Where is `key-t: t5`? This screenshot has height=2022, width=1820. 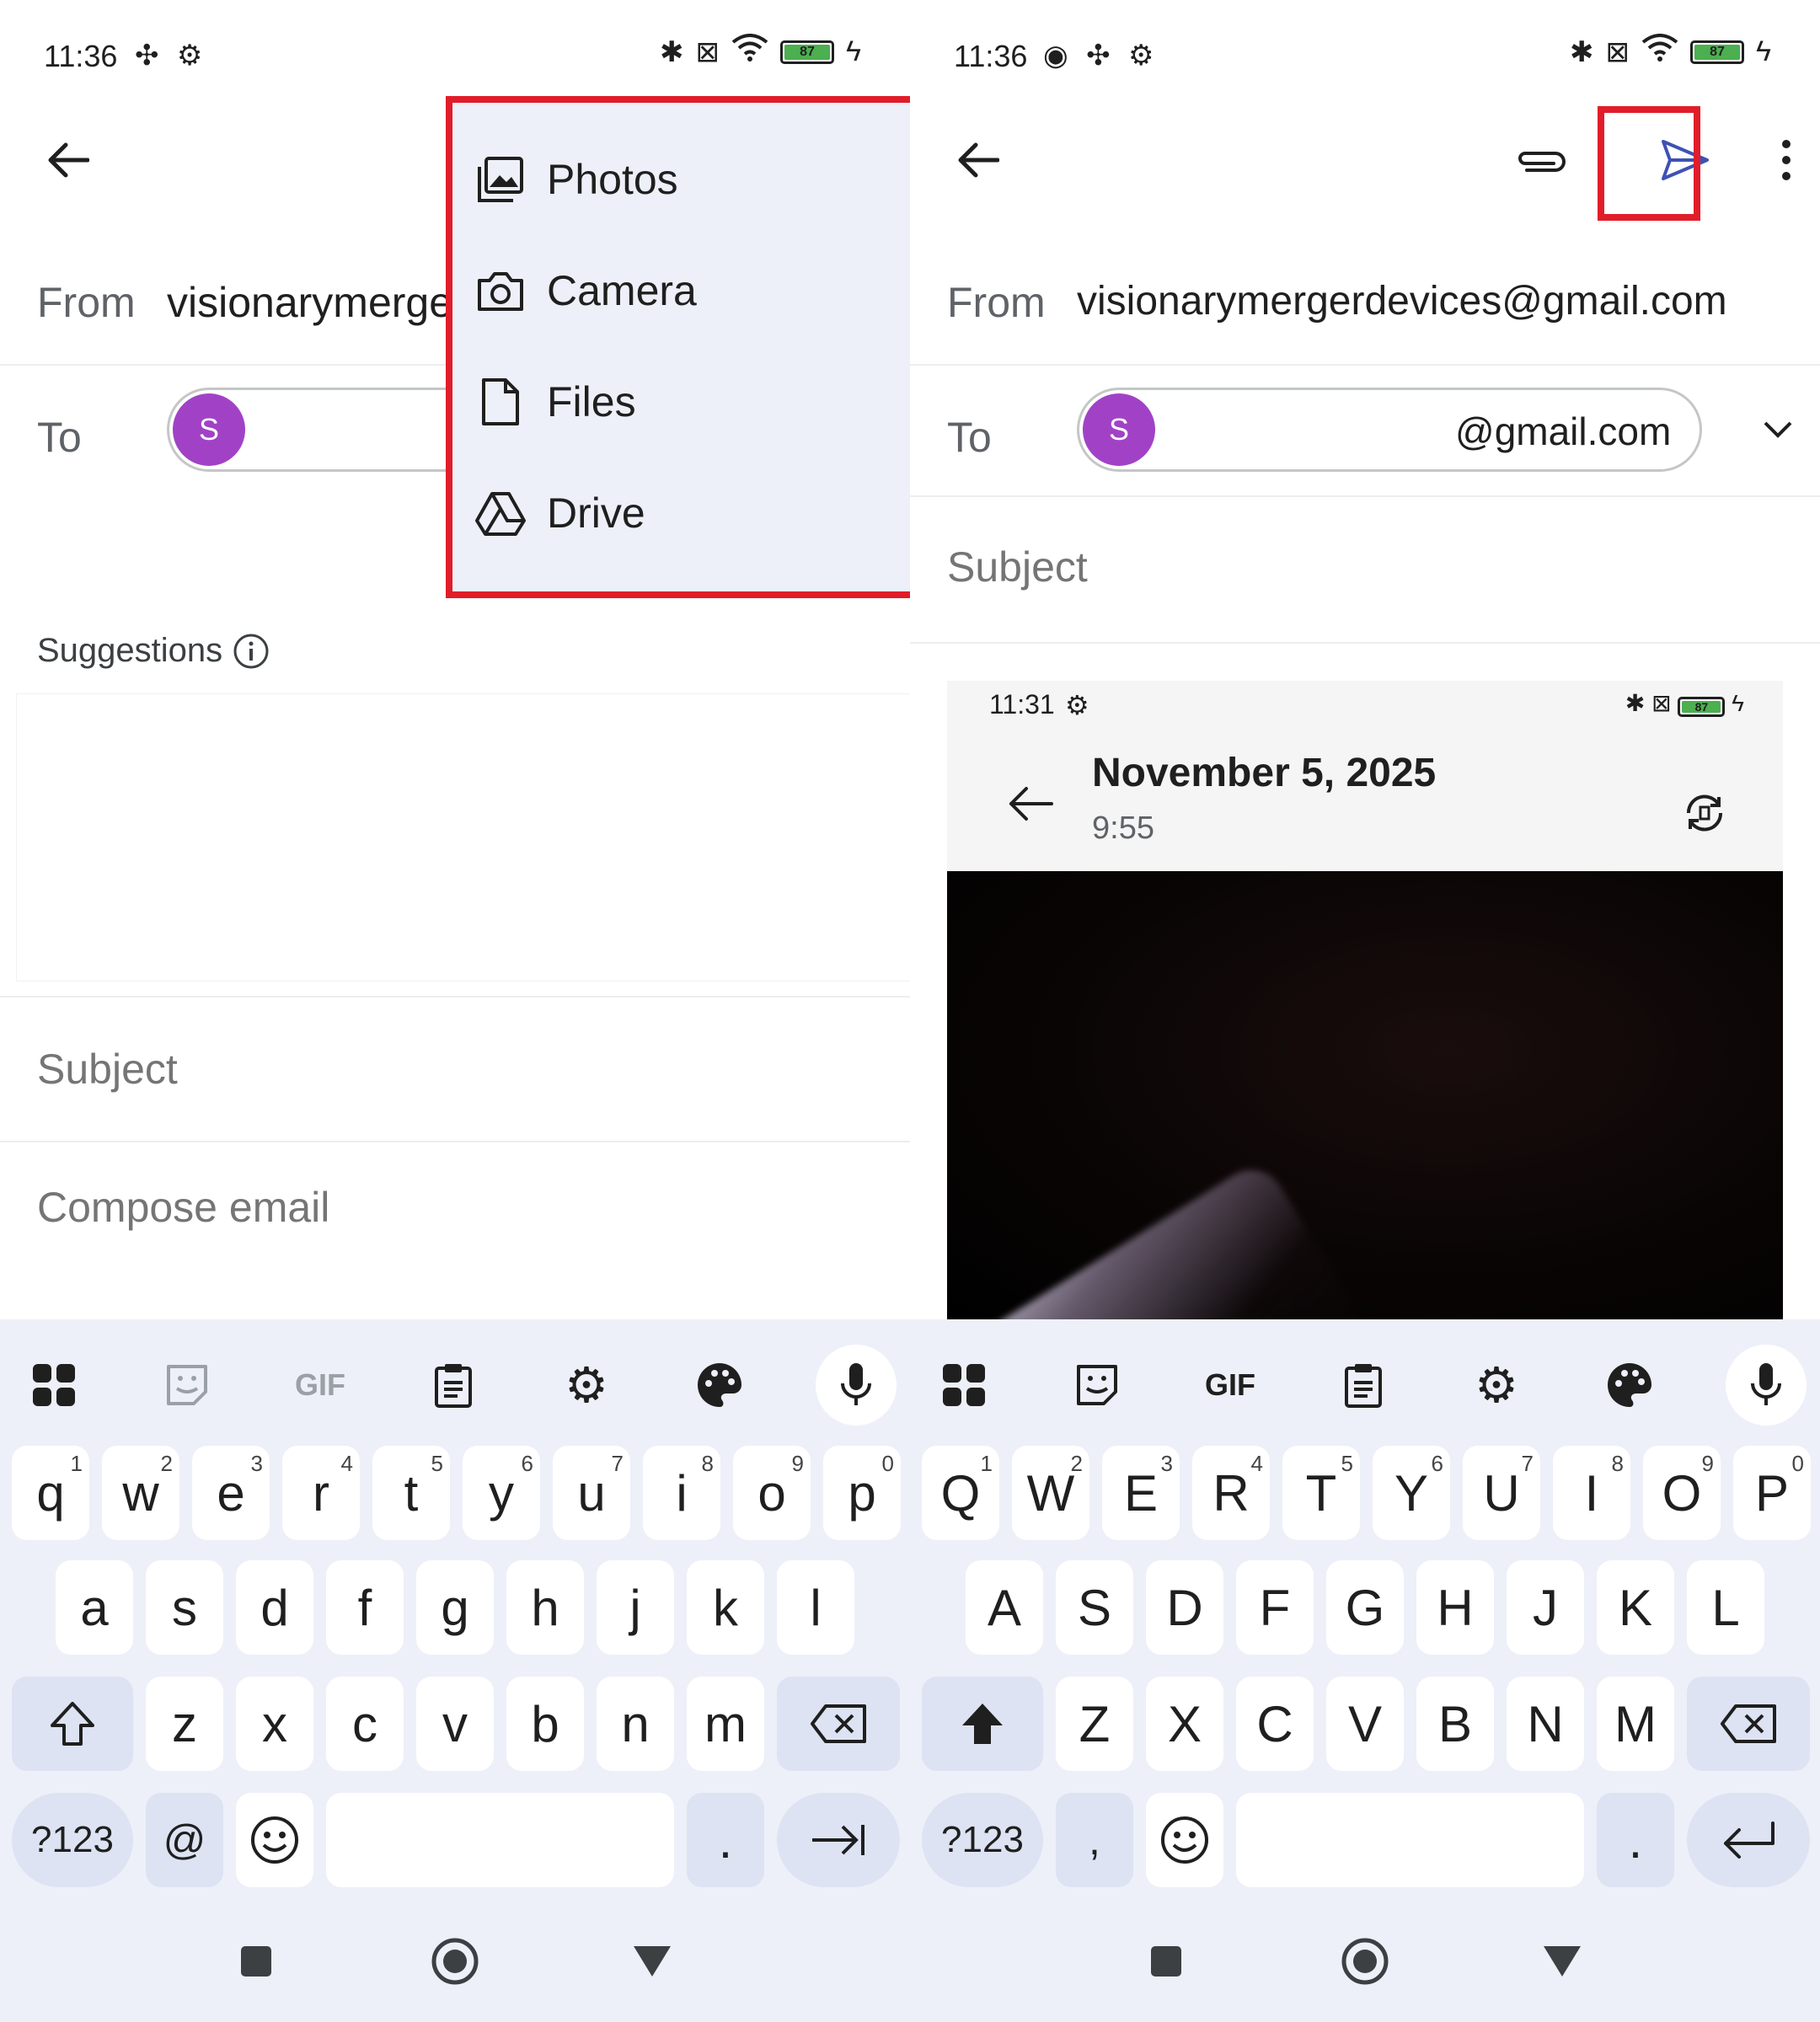 key-t: t5 is located at coordinates (411, 1493).